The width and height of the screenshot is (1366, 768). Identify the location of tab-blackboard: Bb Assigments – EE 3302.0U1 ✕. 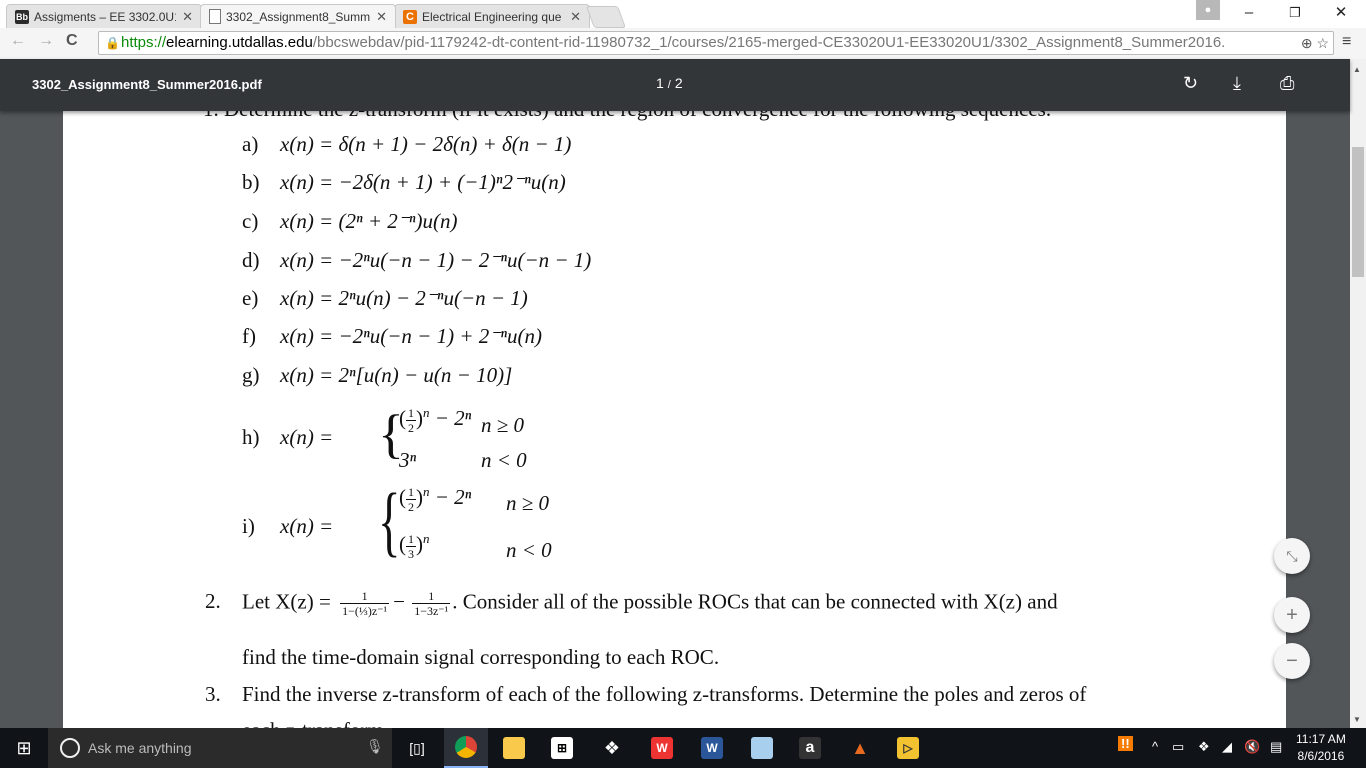
(104, 16).